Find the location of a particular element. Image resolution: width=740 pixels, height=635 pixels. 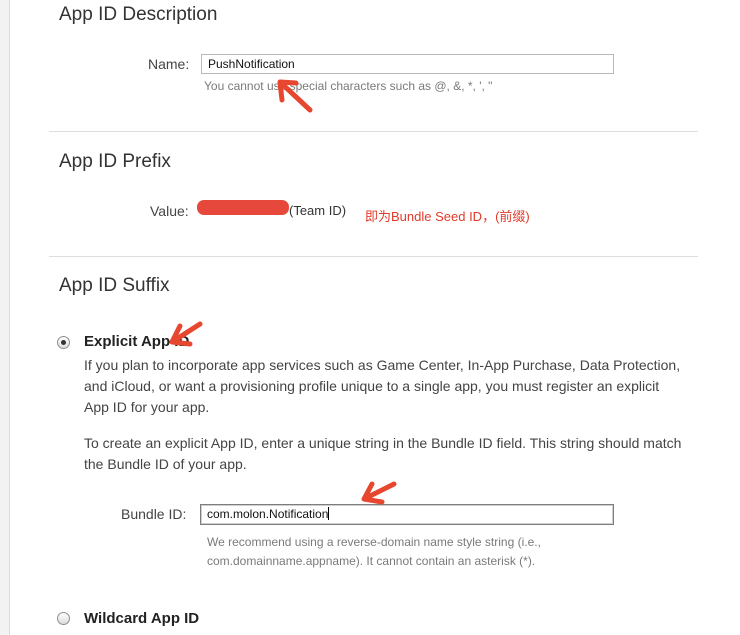

section-title-description: App ID Description is located at coordinates (138, 14).